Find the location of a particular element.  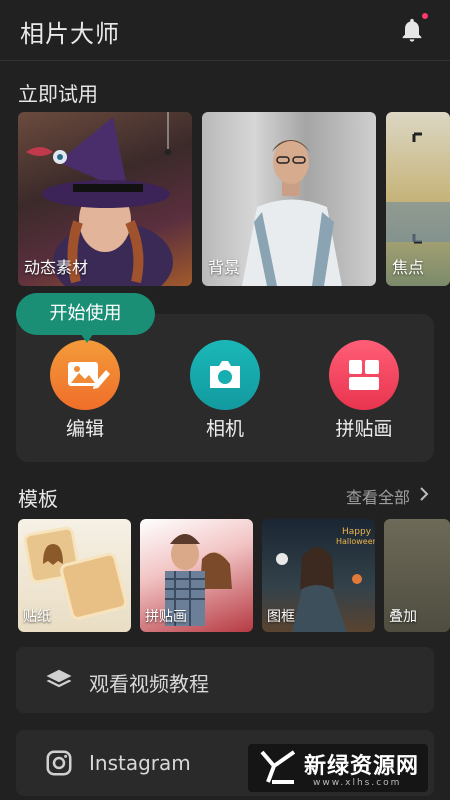

instagram-label: Instagram is located at coordinates (140, 763).